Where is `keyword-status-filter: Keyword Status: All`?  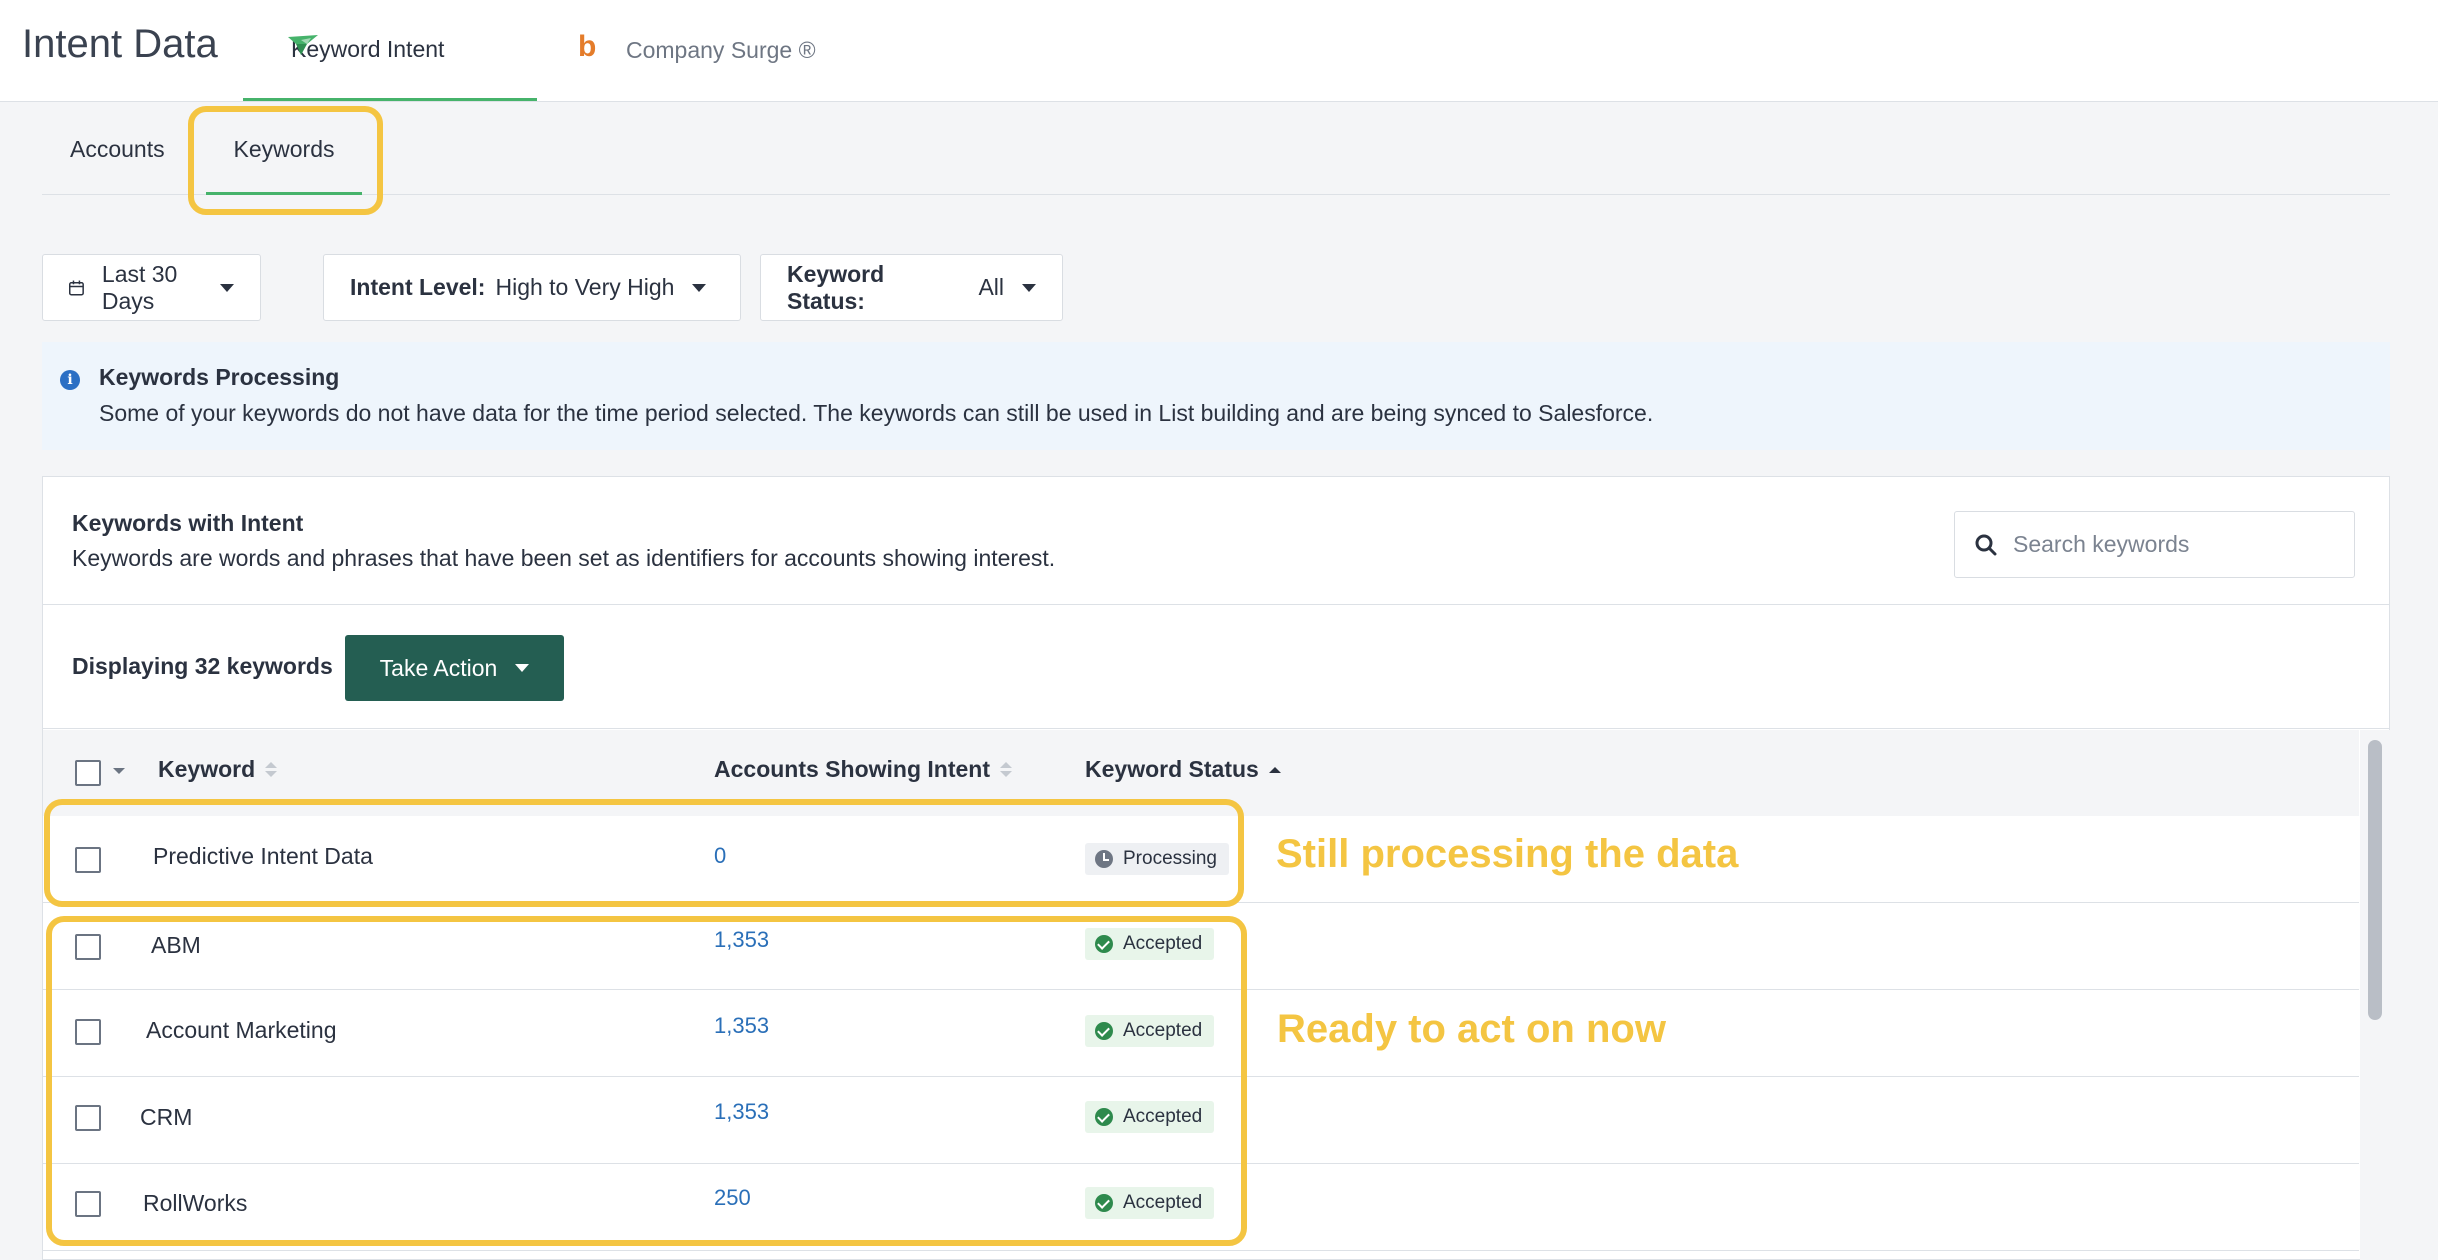 keyword-status-filter: Keyword Status: All is located at coordinates (911, 287).